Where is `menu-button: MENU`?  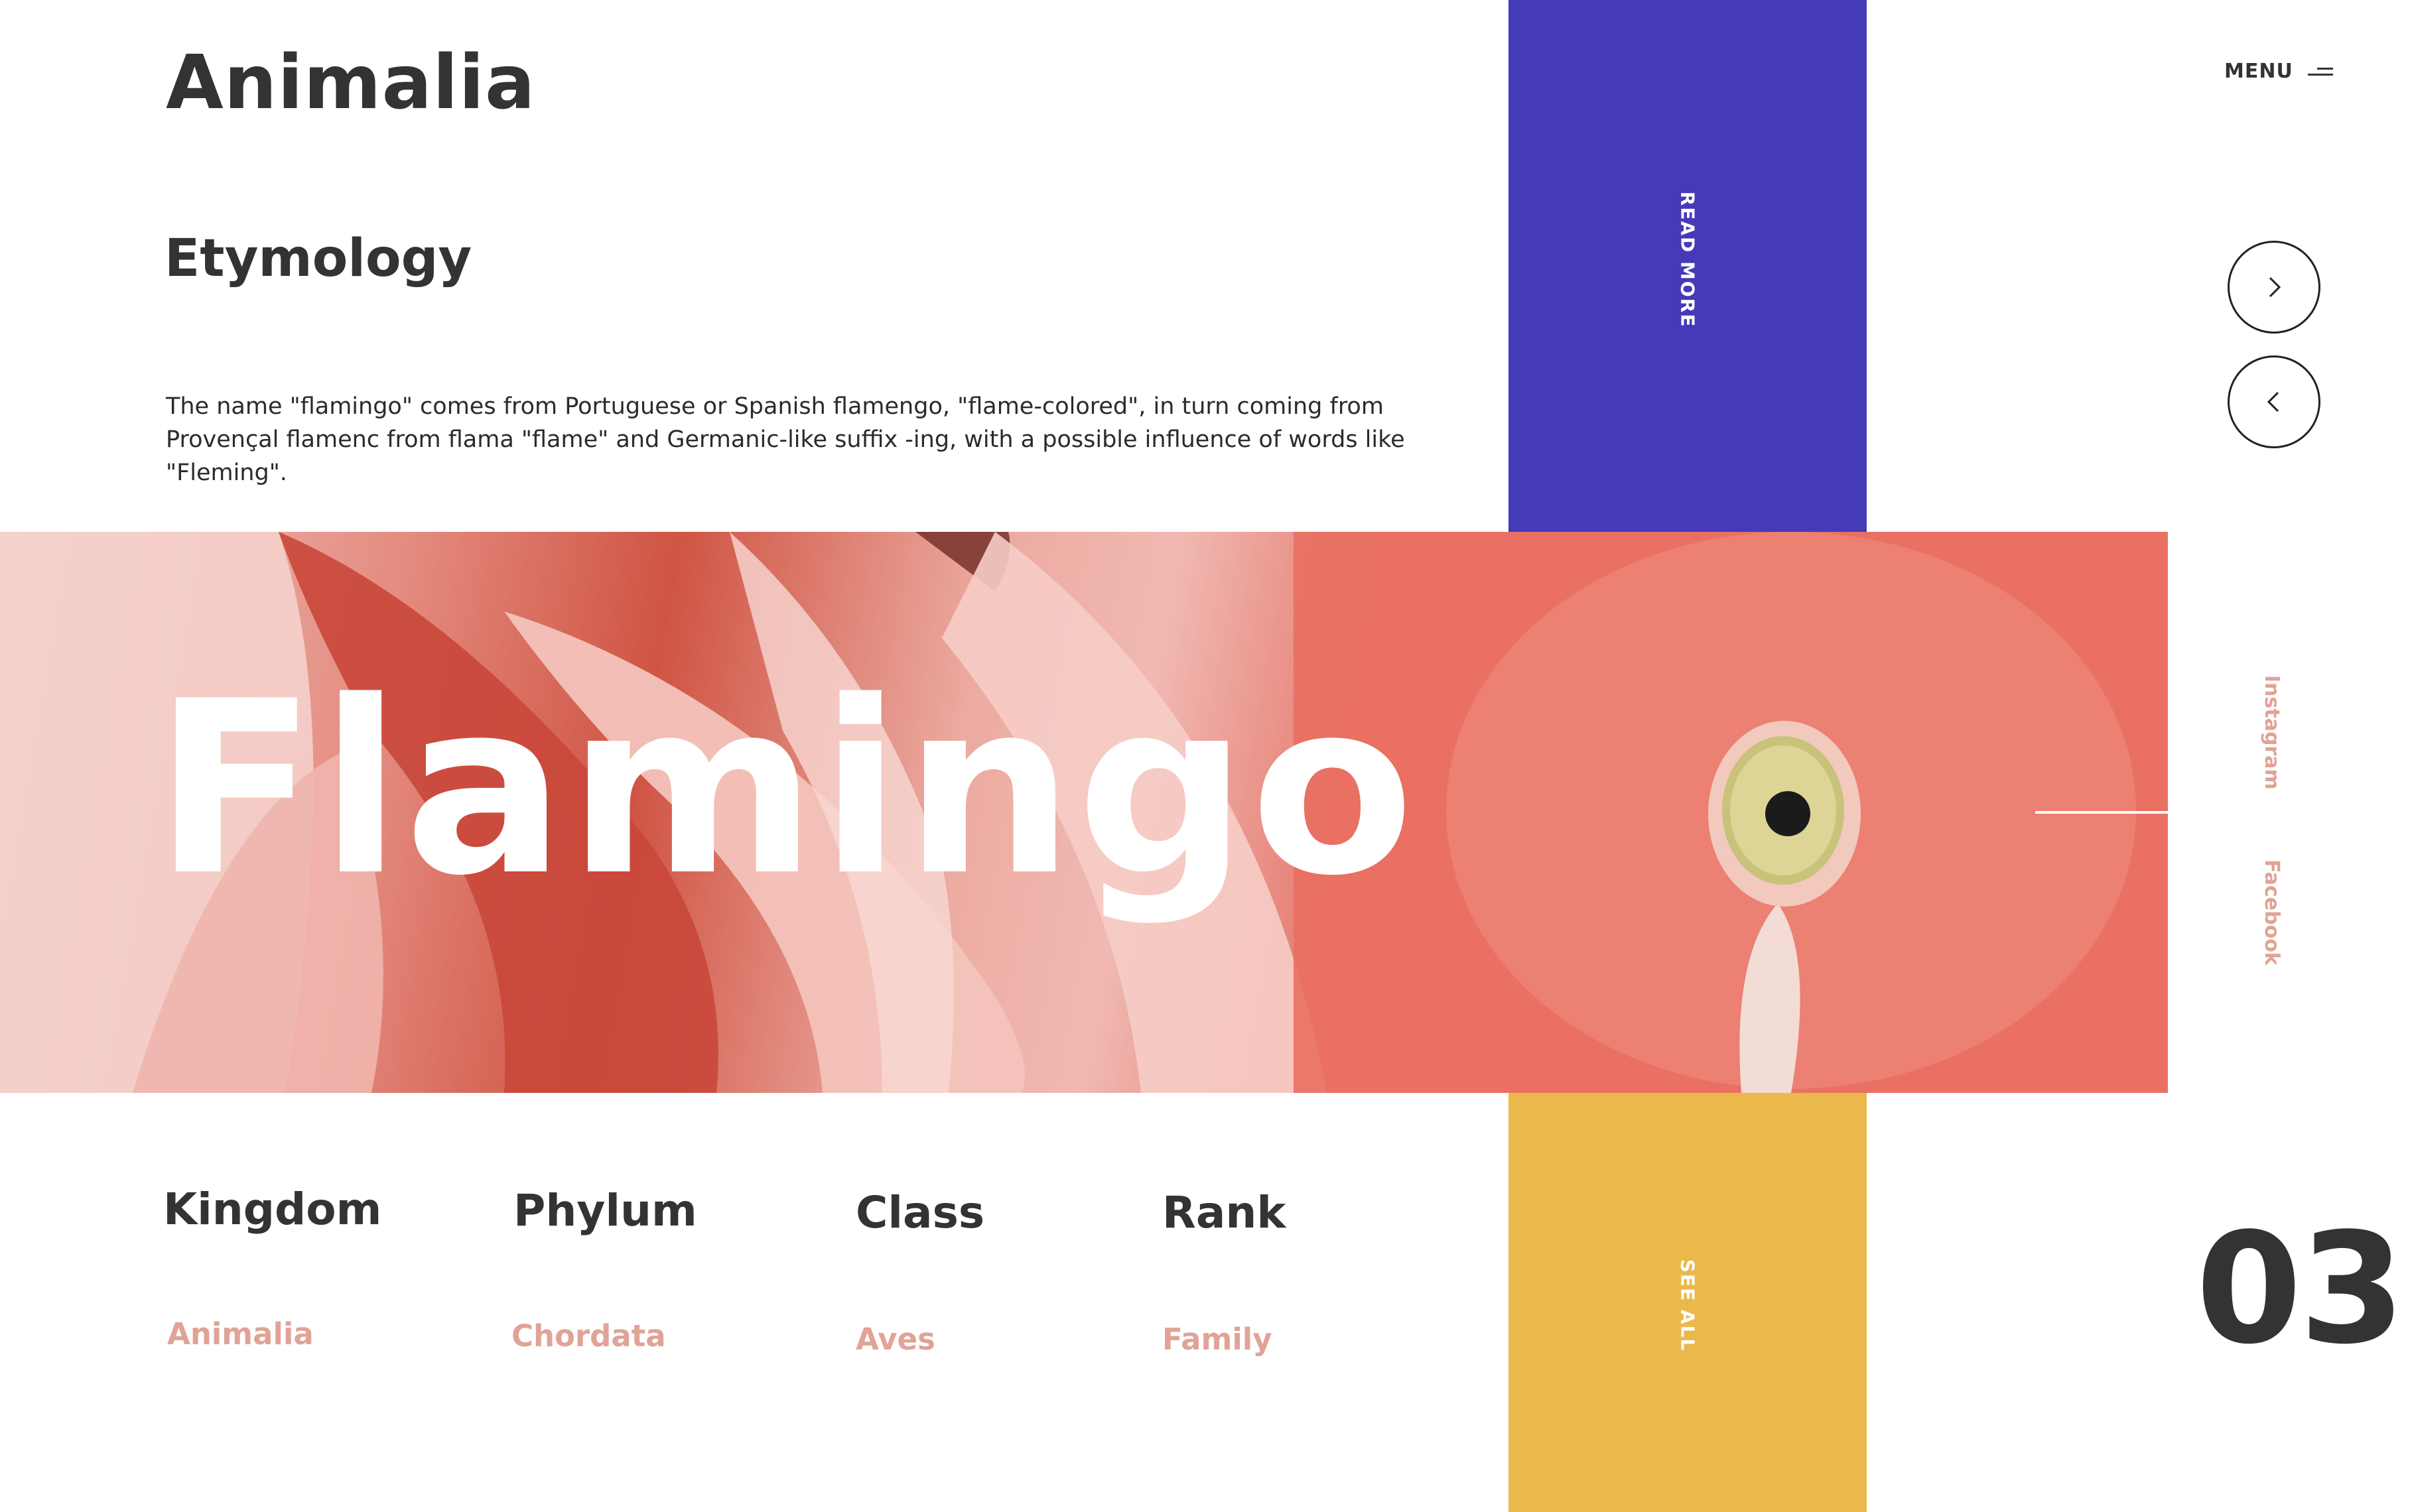
menu-button: MENU is located at coordinates (2278, 71).